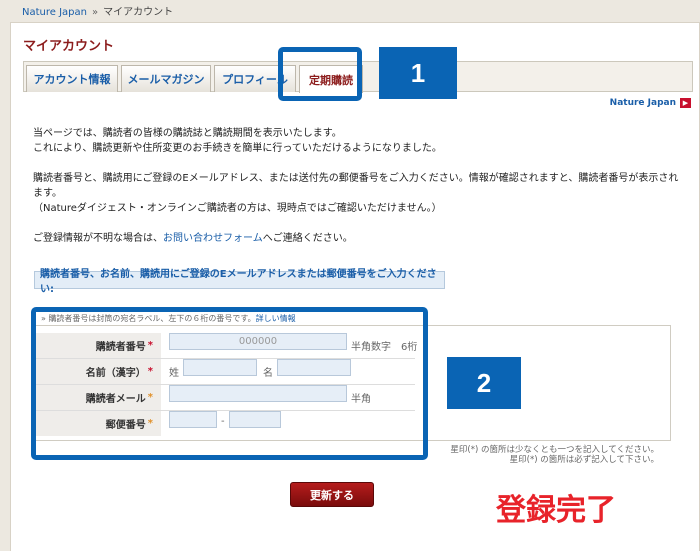 This screenshot has height=551, width=700. I want to click on arrow-right-icon: ▶, so click(685, 103).